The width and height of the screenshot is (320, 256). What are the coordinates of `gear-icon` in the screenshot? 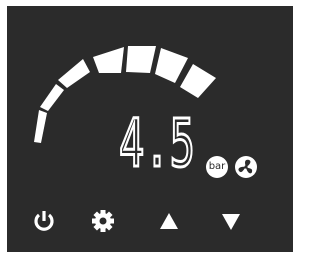 It's located at (103, 221).